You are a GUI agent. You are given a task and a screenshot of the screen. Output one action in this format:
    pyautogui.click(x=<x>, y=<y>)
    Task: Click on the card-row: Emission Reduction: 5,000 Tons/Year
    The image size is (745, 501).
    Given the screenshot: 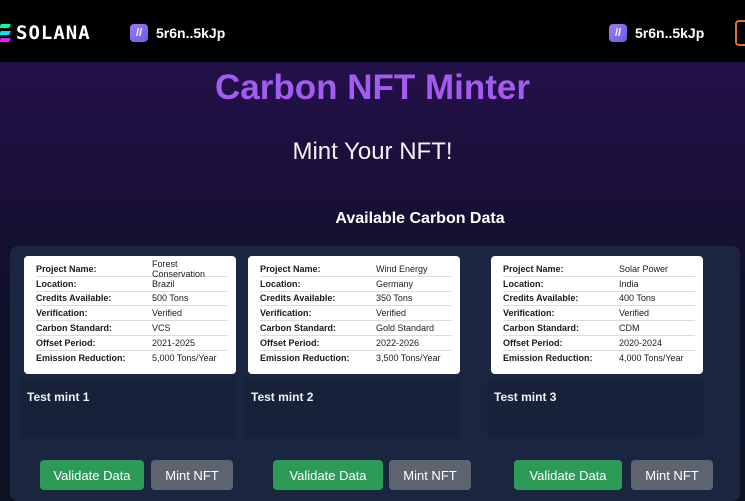 What is the action you would take?
    pyautogui.click(x=132, y=358)
    